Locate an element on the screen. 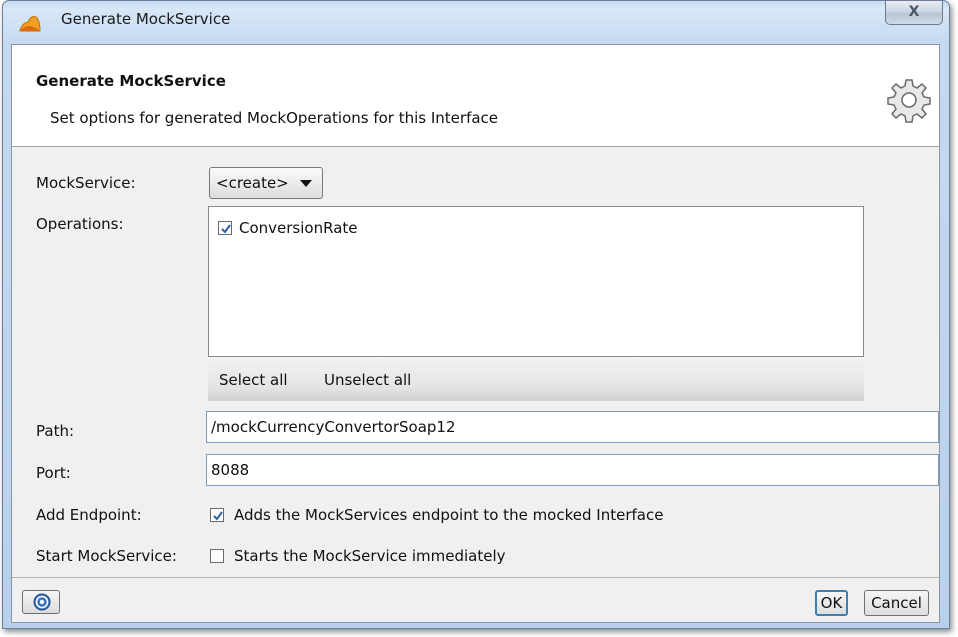  path-input: /mockCurrencyConvertorSoap12 is located at coordinates (572, 427).